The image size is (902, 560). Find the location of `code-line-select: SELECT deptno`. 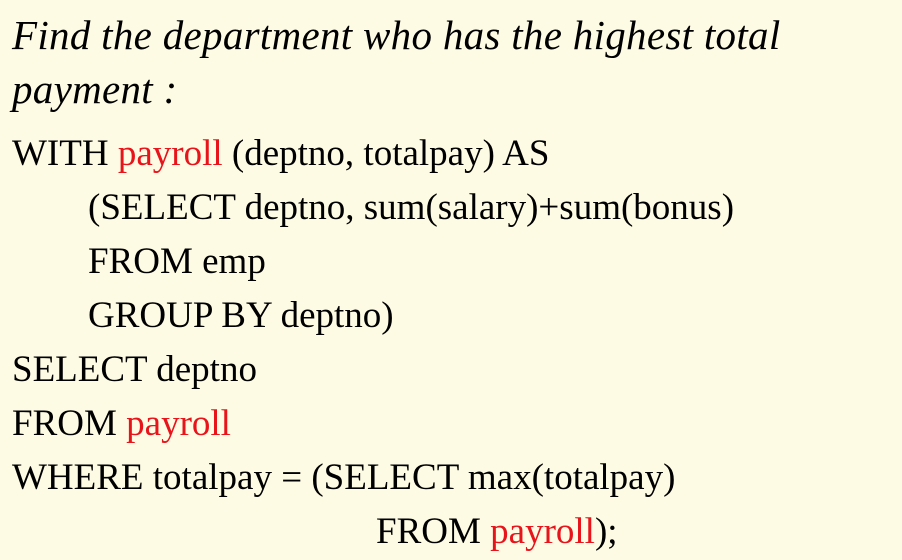

code-line-select: SELECT deptno is located at coordinates (134, 369).